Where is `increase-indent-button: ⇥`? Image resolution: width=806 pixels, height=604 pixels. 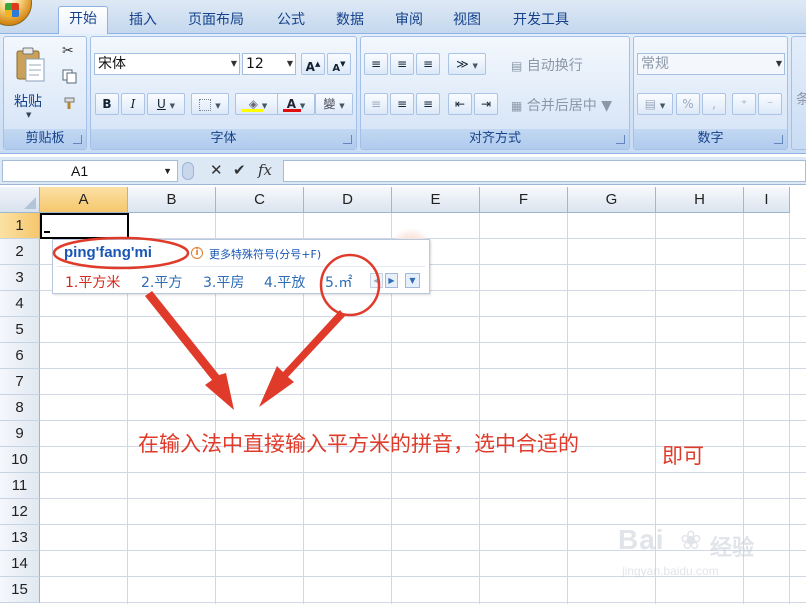
increase-indent-button: ⇥ is located at coordinates (486, 104).